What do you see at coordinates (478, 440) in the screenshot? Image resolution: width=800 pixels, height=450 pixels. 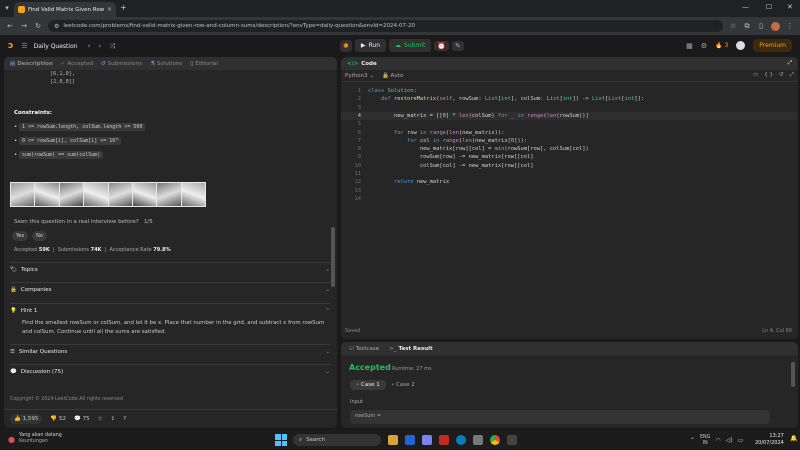 I see `store-icon` at bounding box center [478, 440].